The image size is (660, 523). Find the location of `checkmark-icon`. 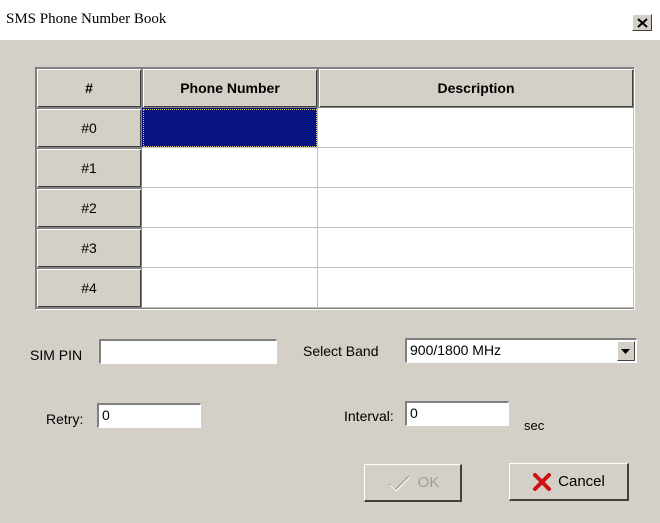

checkmark-icon is located at coordinates (399, 483).